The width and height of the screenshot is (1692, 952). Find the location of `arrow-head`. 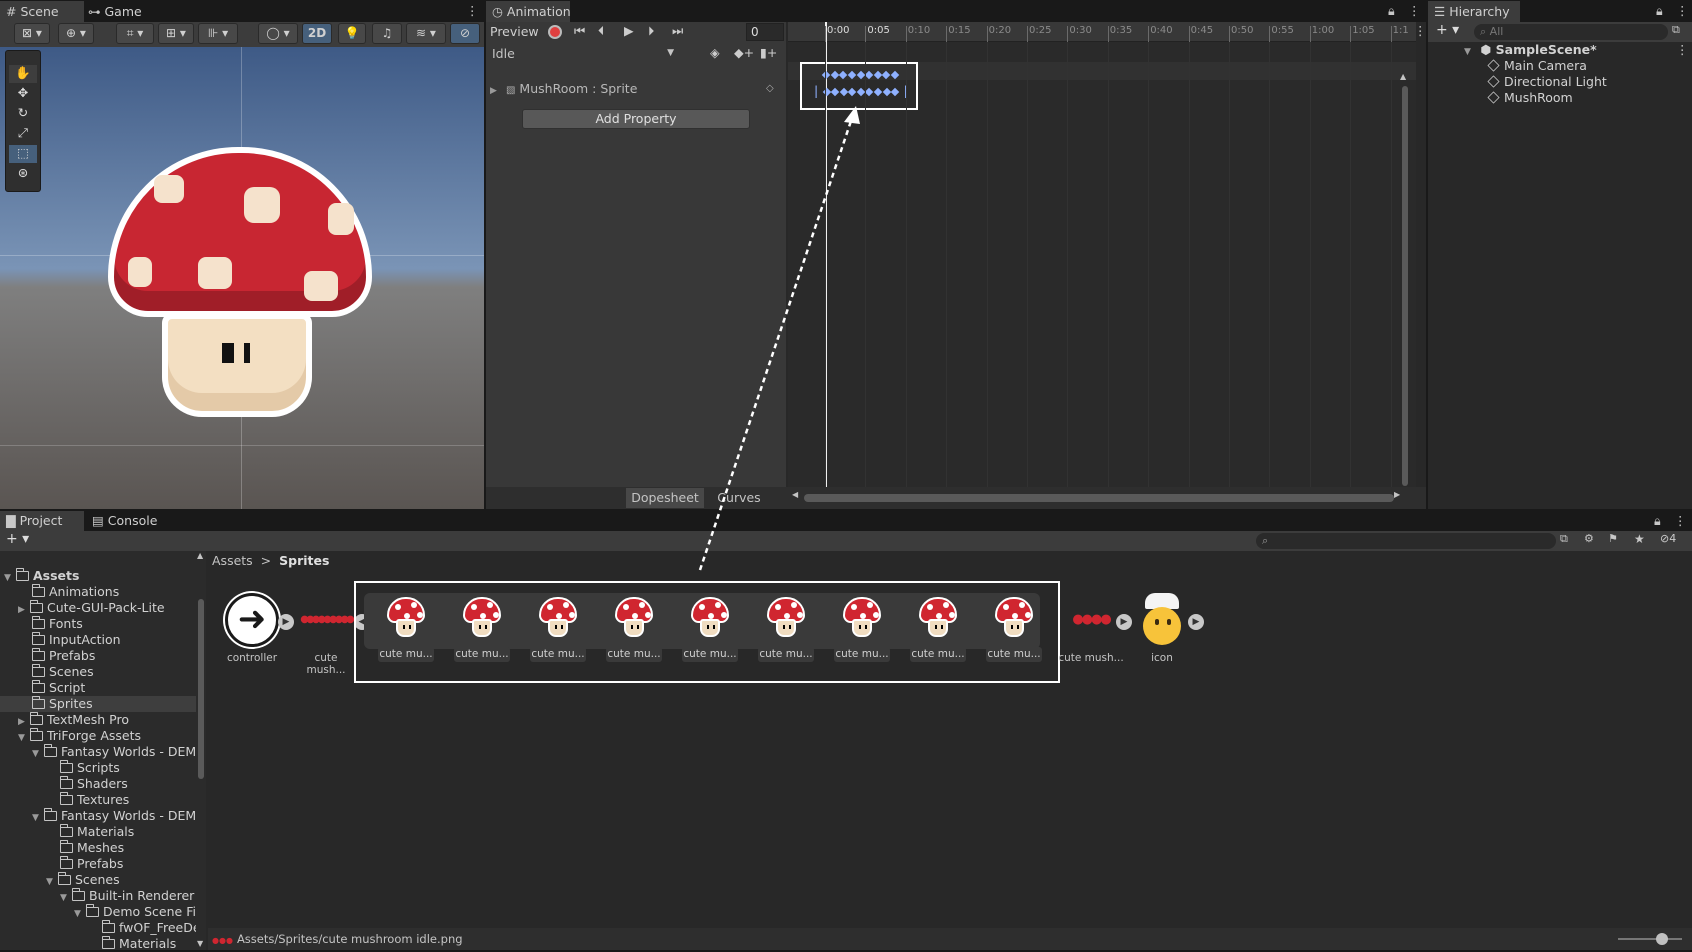

arrow-head is located at coordinates (852, 115).